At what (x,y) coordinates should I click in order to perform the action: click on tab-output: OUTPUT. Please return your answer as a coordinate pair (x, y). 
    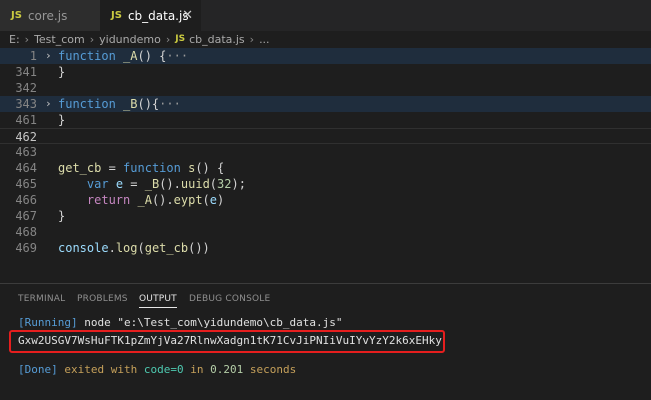
    Looking at the image, I should click on (158, 301).